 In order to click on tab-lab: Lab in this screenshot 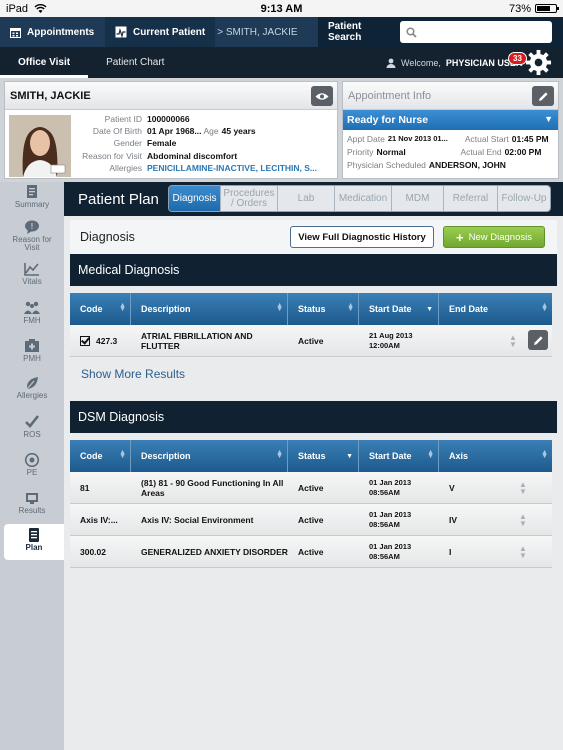, I will do `click(306, 198)`.